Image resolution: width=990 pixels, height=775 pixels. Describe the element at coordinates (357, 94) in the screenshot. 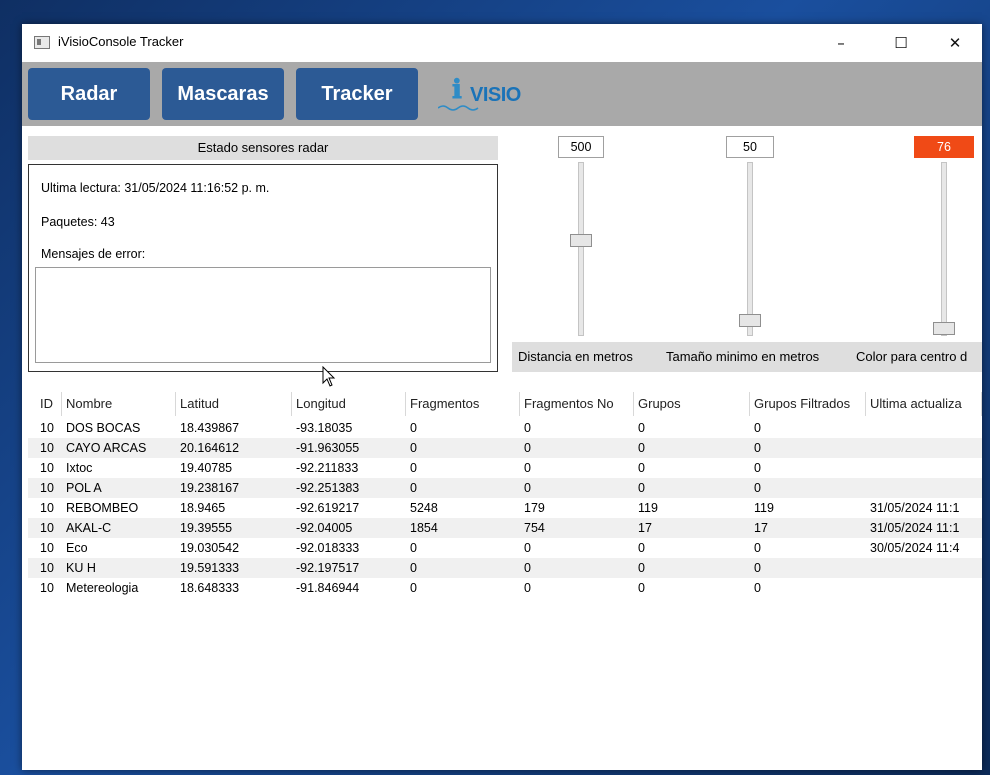

I see `tracker-button: Tracker` at that location.